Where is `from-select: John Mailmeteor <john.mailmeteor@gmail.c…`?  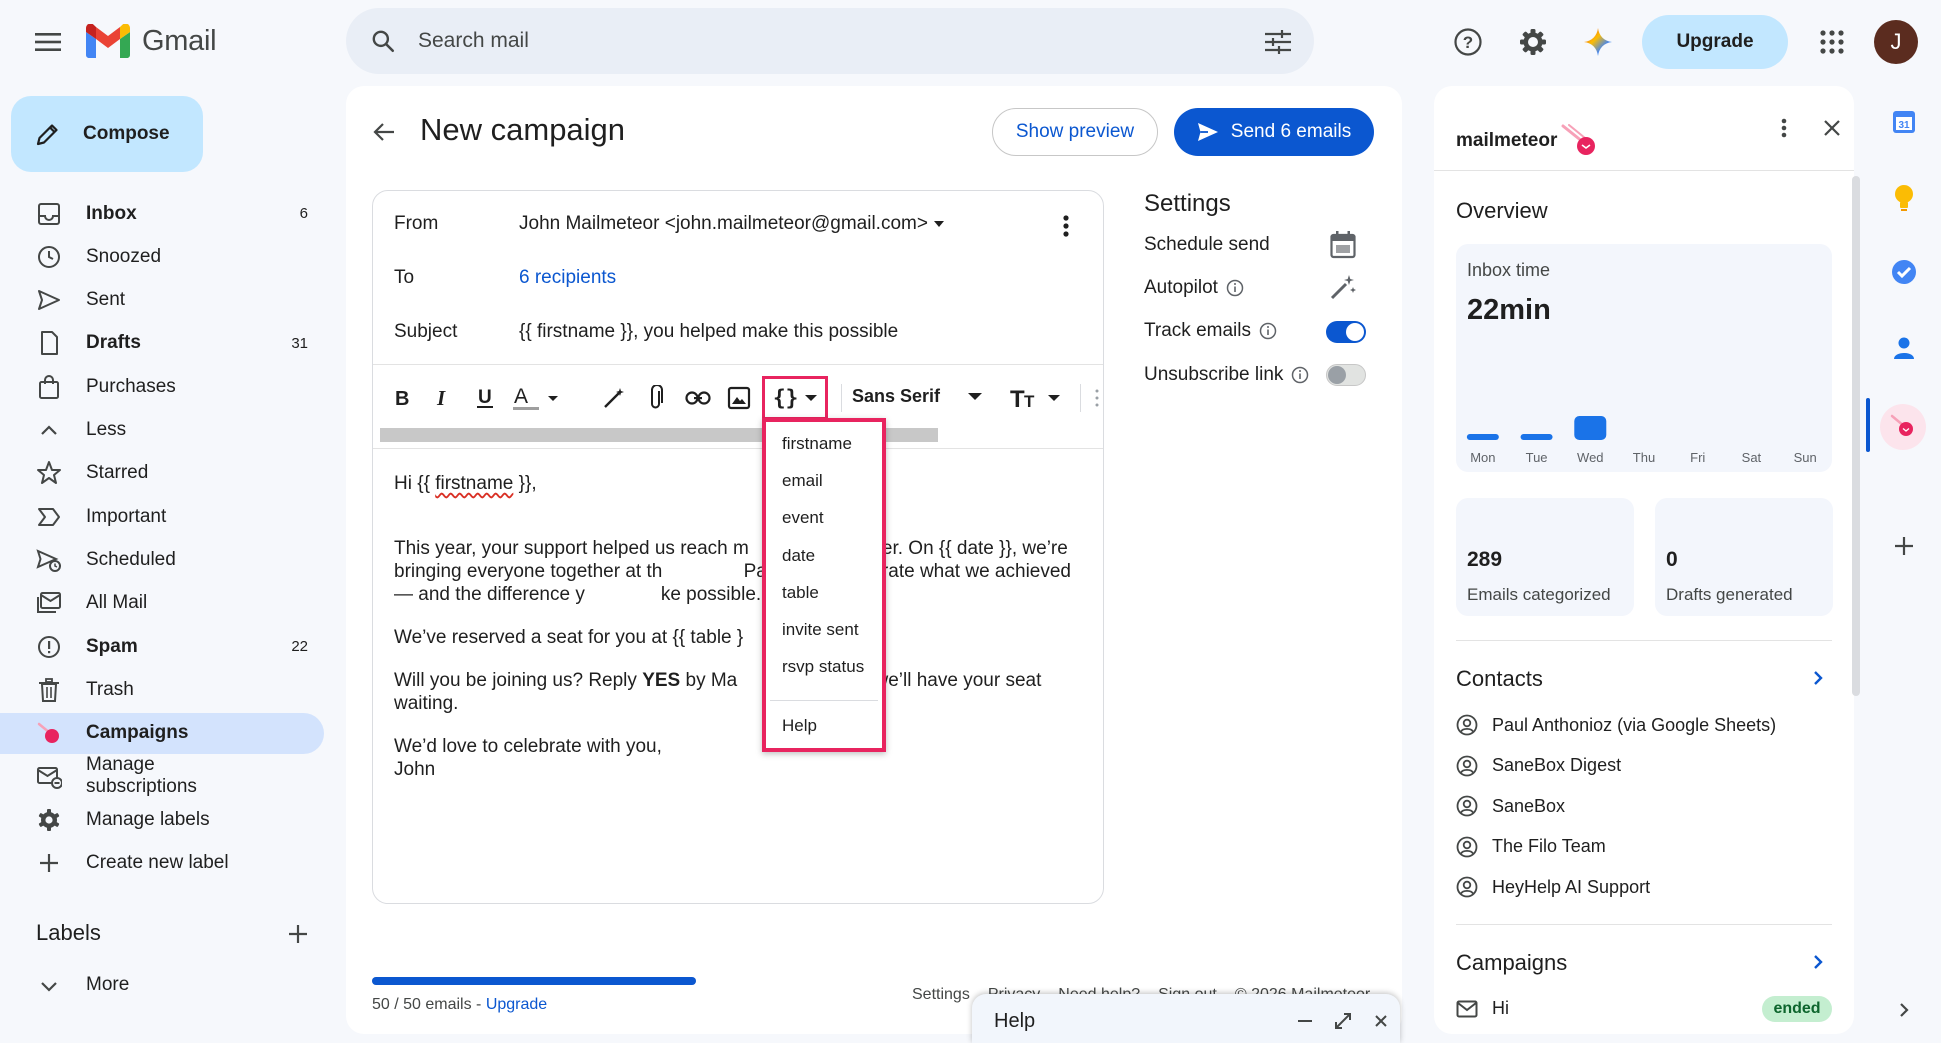 from-select: John Mailmeteor <john.mailmeteor@gmail.c… is located at coordinates (731, 224).